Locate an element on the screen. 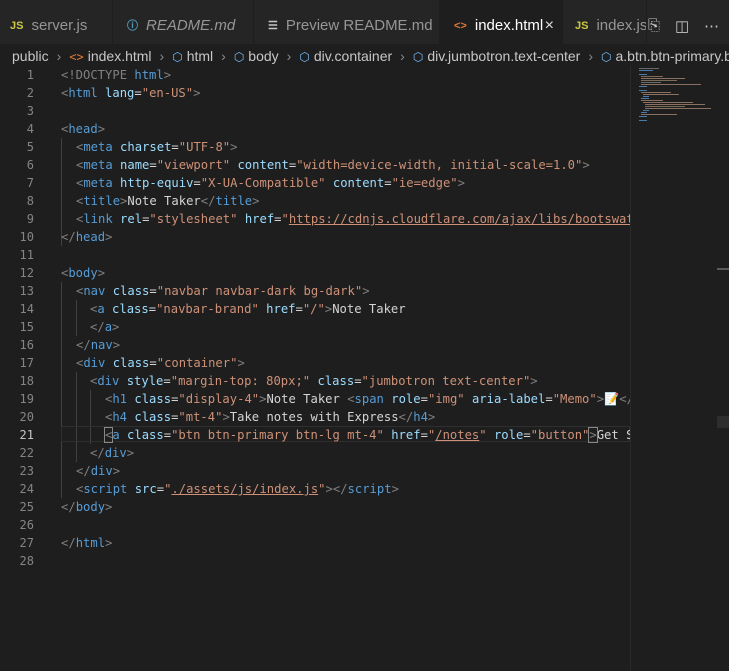 The height and width of the screenshot is (671, 729). tab-index-js: JS index.js is located at coordinates (605, 22).